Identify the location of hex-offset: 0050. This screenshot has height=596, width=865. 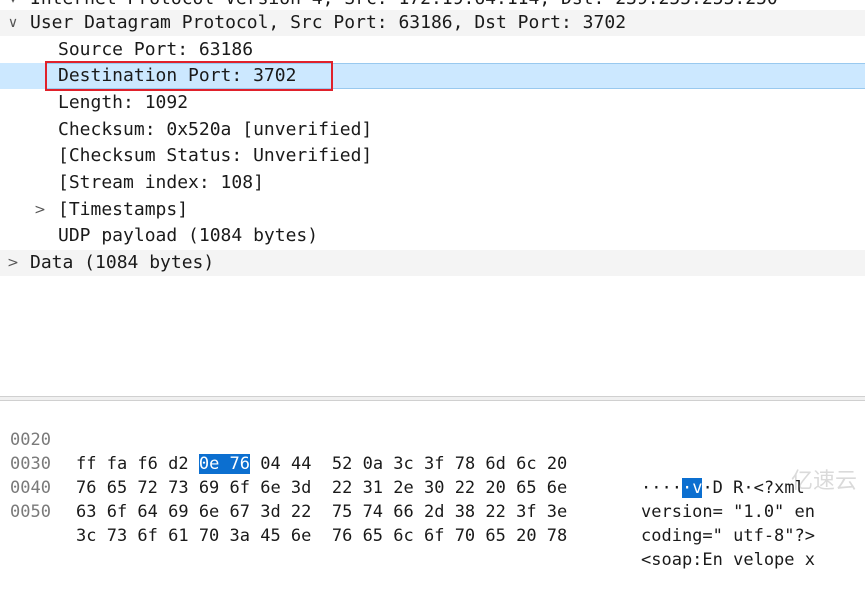
(30, 512).